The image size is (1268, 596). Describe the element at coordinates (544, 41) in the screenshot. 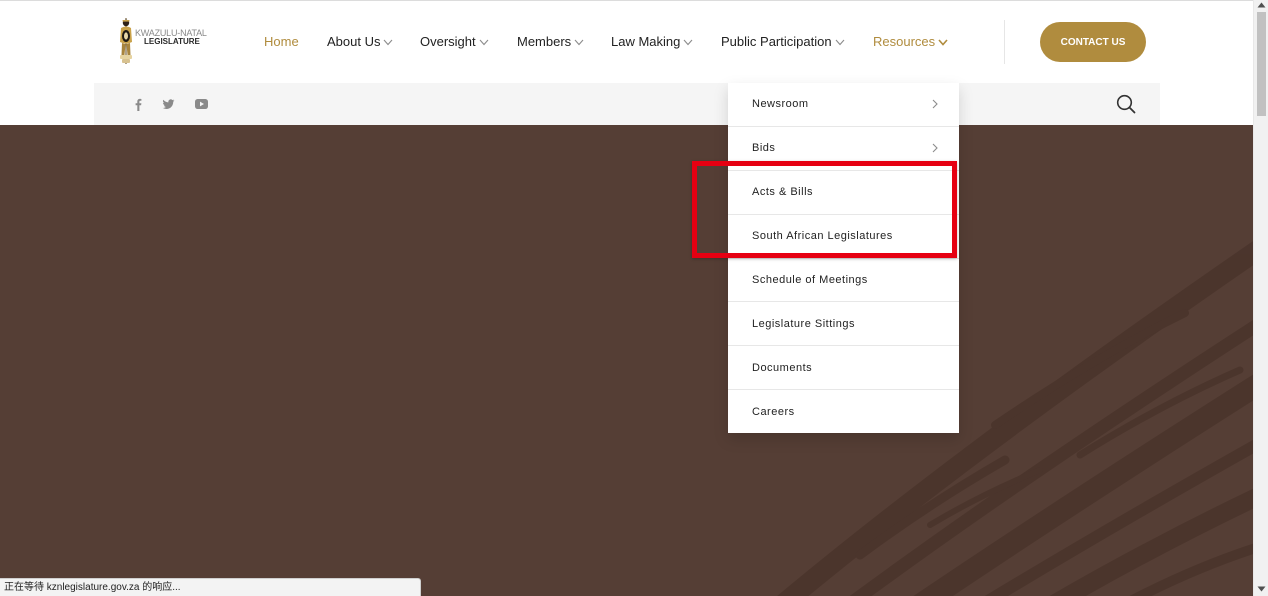

I see `nav-label: Members` at that location.